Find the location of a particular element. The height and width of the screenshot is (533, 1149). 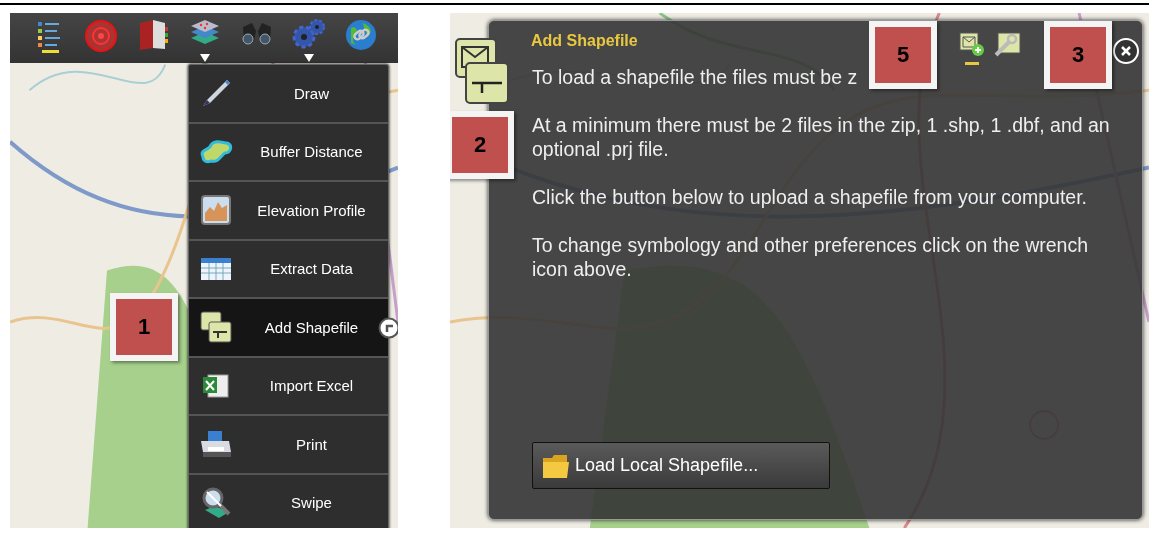

menu-item: Extract Data is located at coordinates (288, 268).